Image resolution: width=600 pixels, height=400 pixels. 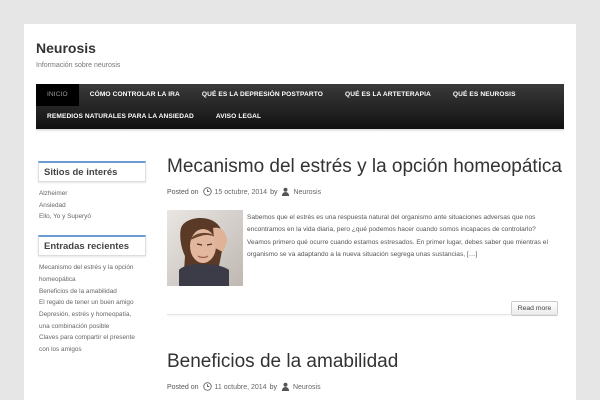 I want to click on list-item: Ello, Yo y Superyó, so click(x=92, y=217).